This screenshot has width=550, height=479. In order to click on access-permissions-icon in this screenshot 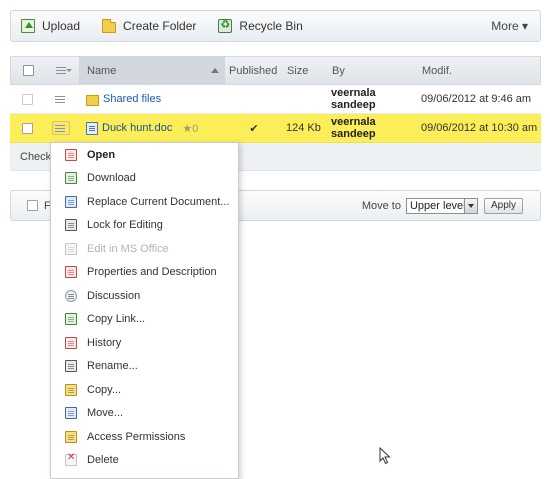, I will do `click(71, 436)`.